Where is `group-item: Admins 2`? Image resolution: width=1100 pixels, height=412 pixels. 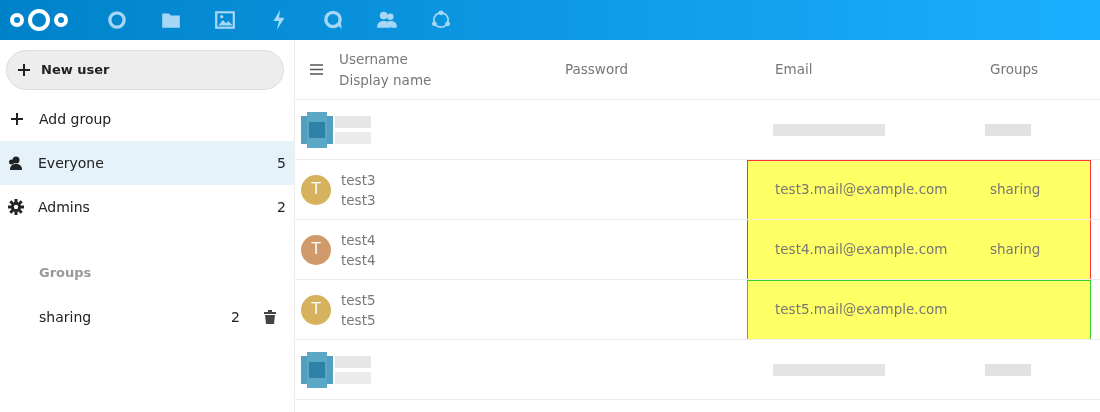
group-item: Admins 2 is located at coordinates (147, 207).